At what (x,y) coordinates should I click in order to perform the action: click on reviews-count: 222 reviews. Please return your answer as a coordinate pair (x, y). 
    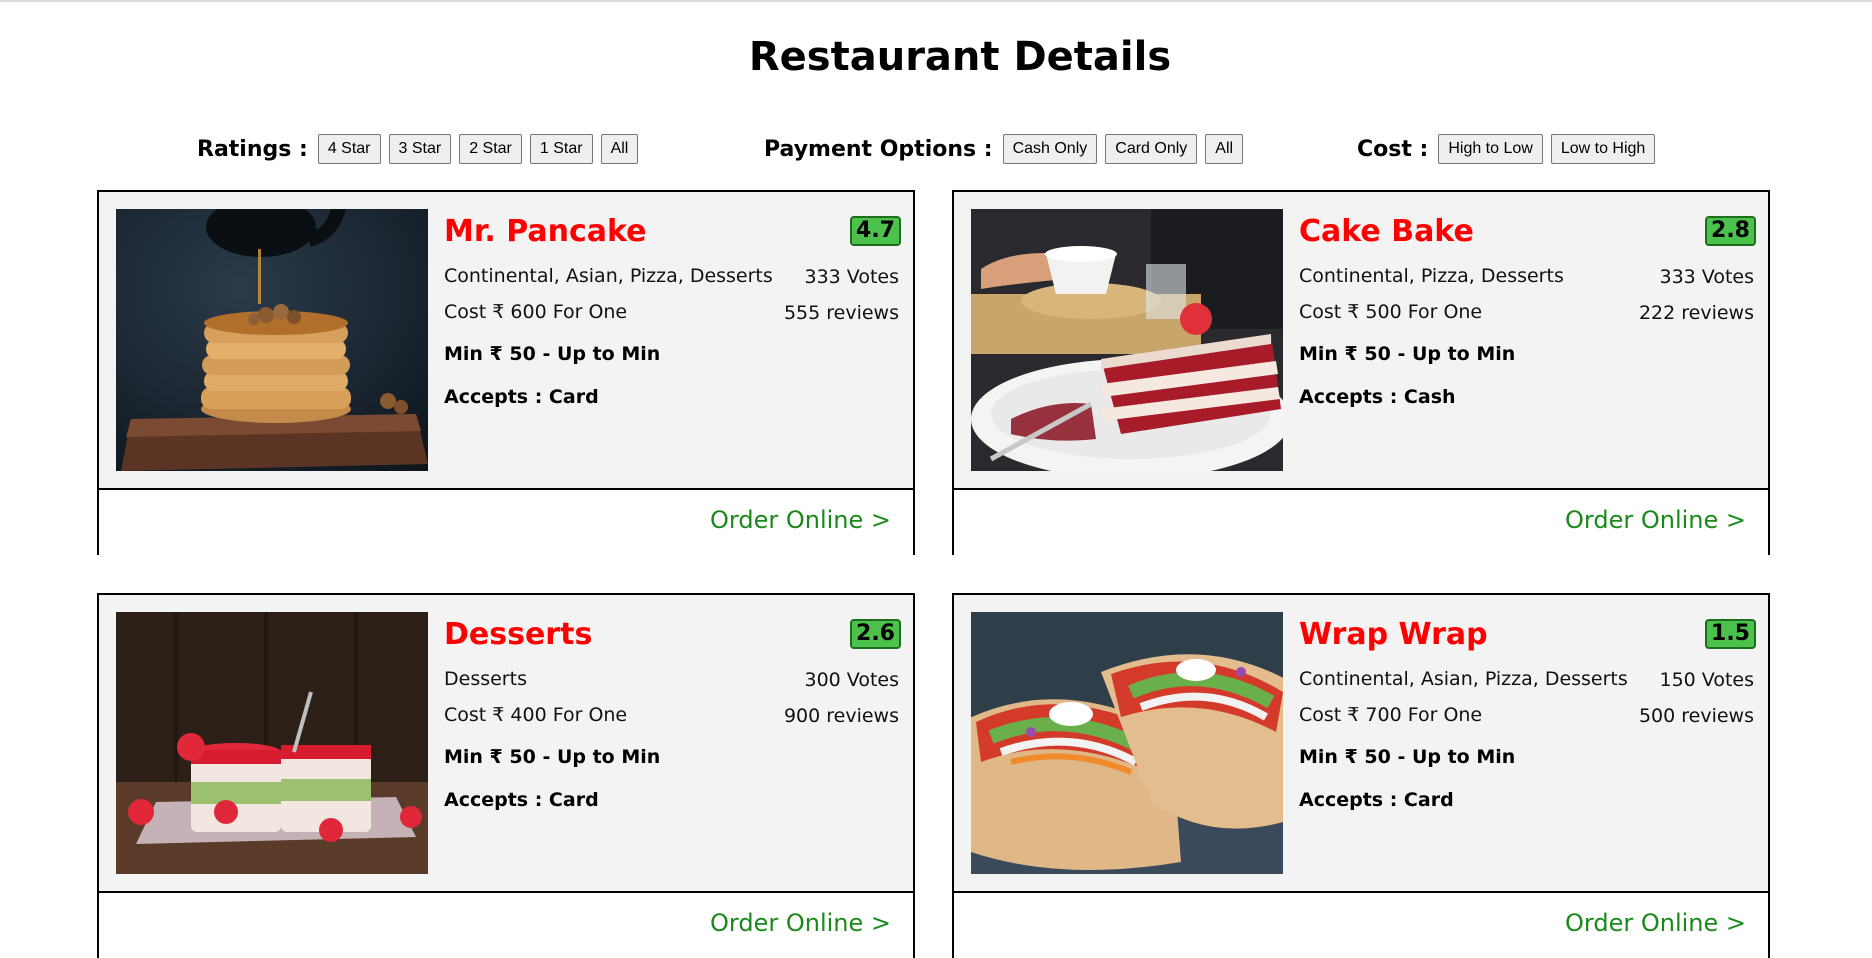
    Looking at the image, I should click on (1696, 313).